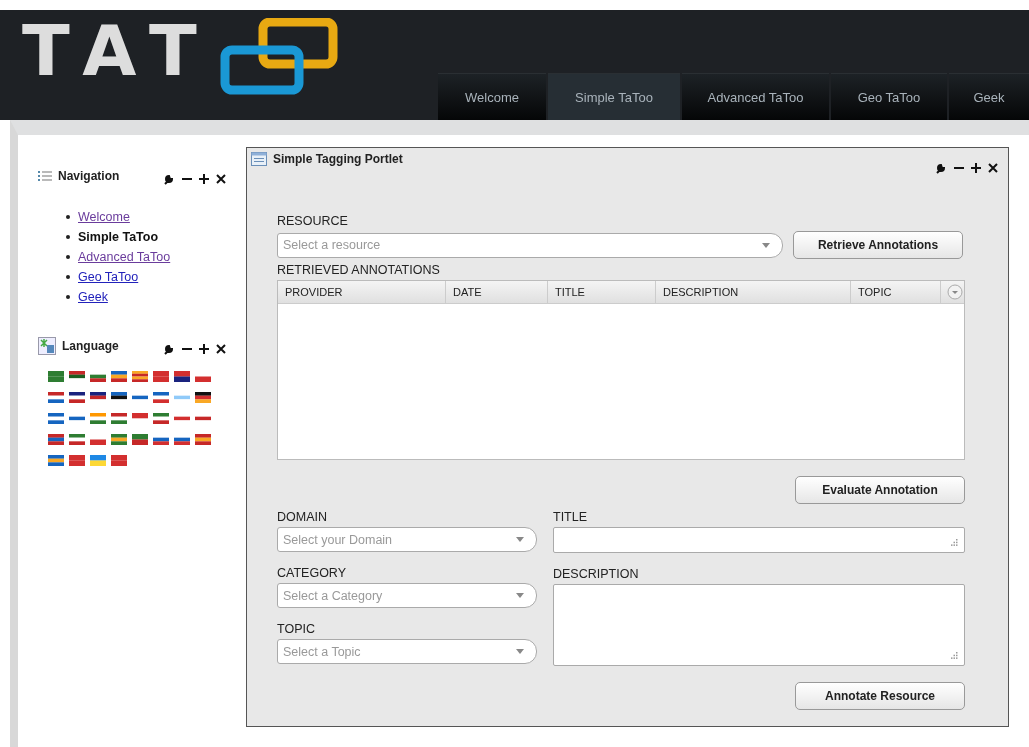 Image resolution: width=1029 pixels, height=747 pixels. I want to click on portlet-title: Simple Tagging Portlet, so click(338, 159).